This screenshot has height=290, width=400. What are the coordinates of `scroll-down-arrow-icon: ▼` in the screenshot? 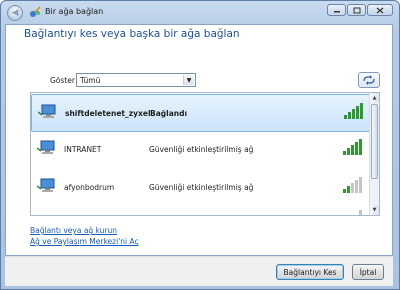 It's located at (374, 210).